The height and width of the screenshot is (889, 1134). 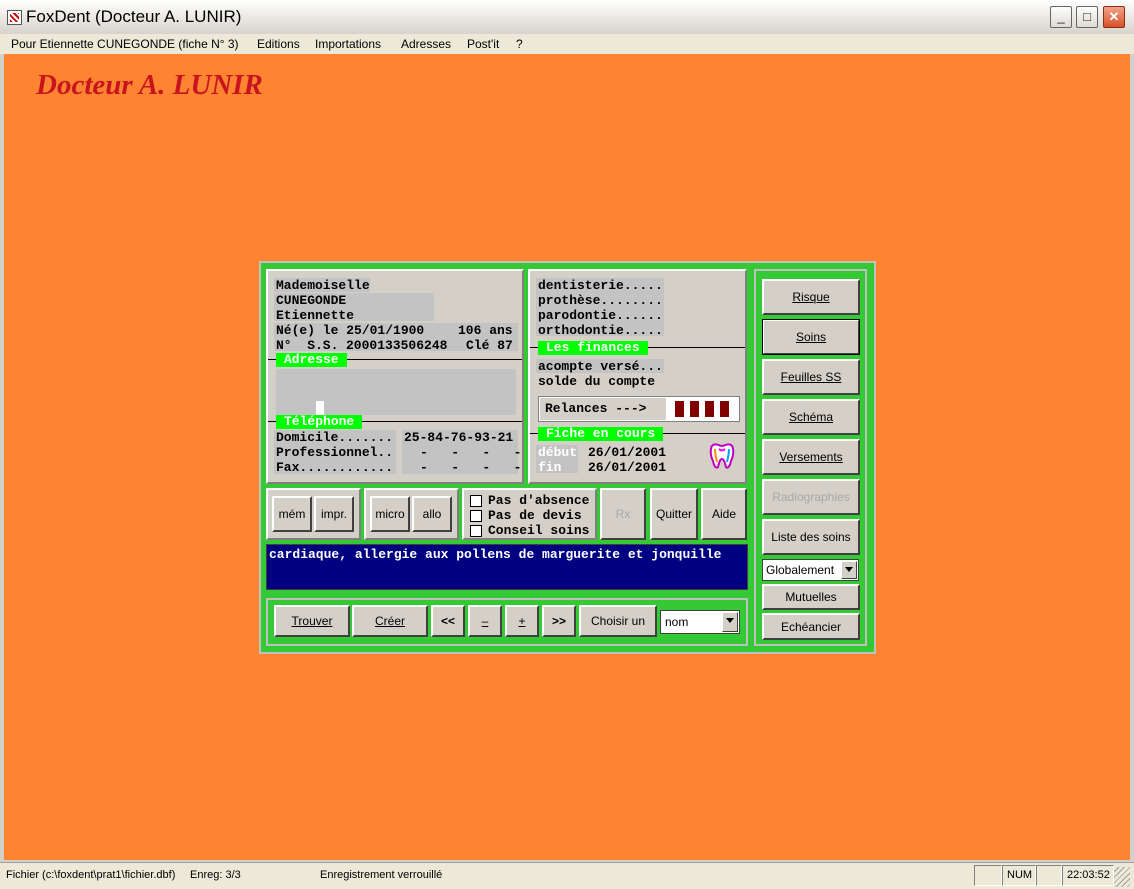 What do you see at coordinates (1049, 875) in the screenshot?
I see `status-scroll` at bounding box center [1049, 875].